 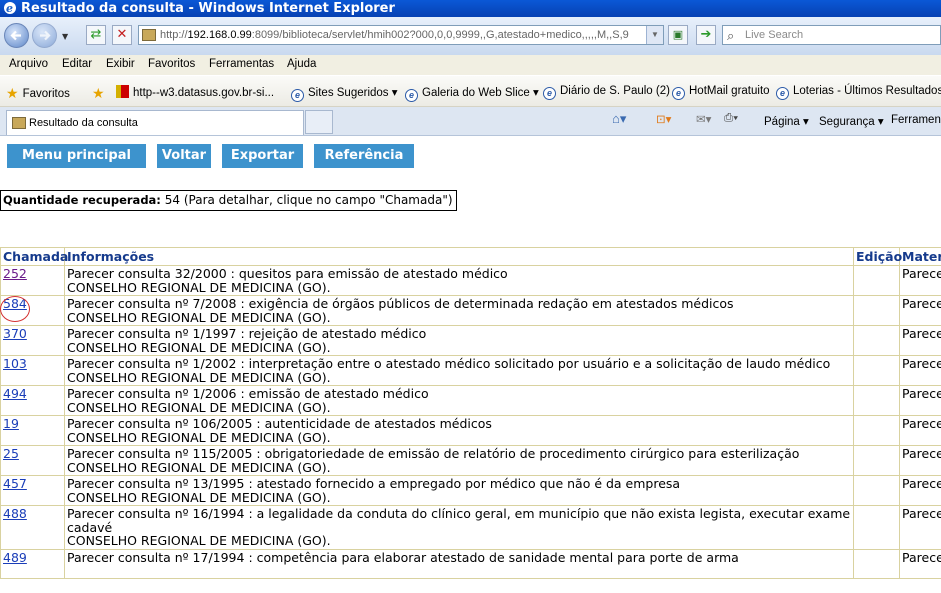 I want to click on arrow-left-icon, so click(x=15, y=35).